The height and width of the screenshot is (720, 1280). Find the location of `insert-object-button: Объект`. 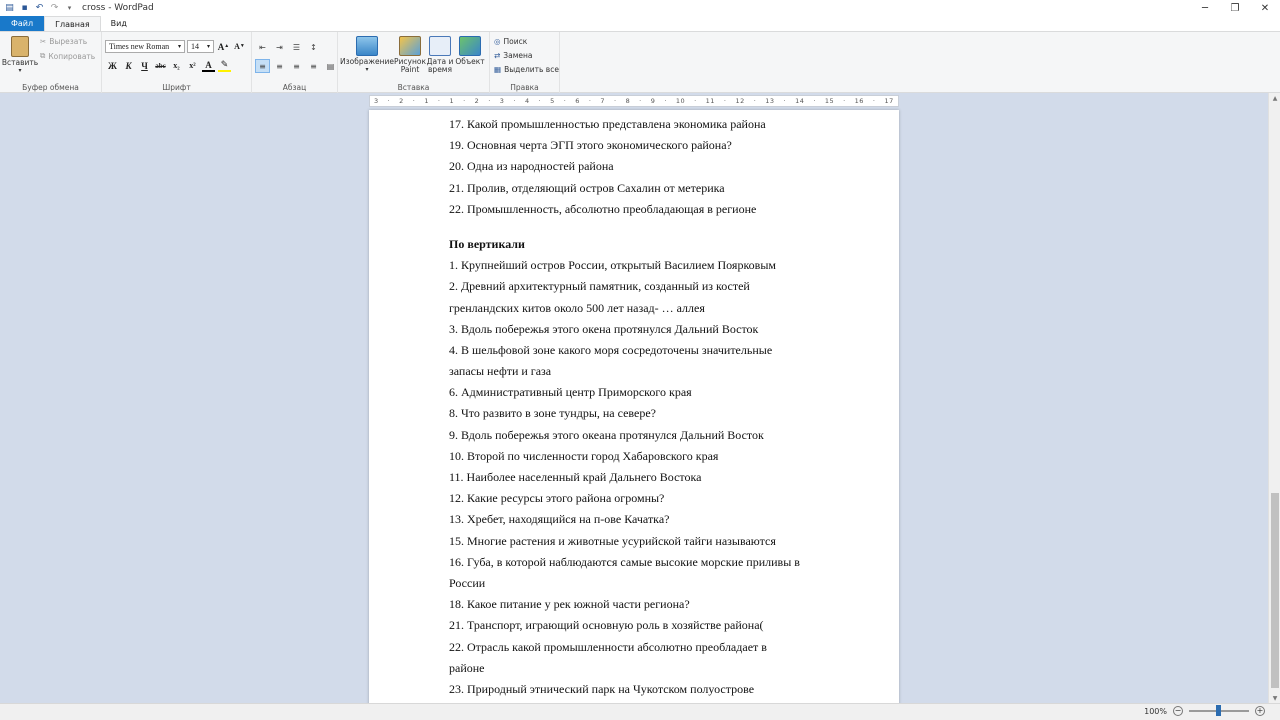

insert-object-button: Объект is located at coordinates (470, 51).